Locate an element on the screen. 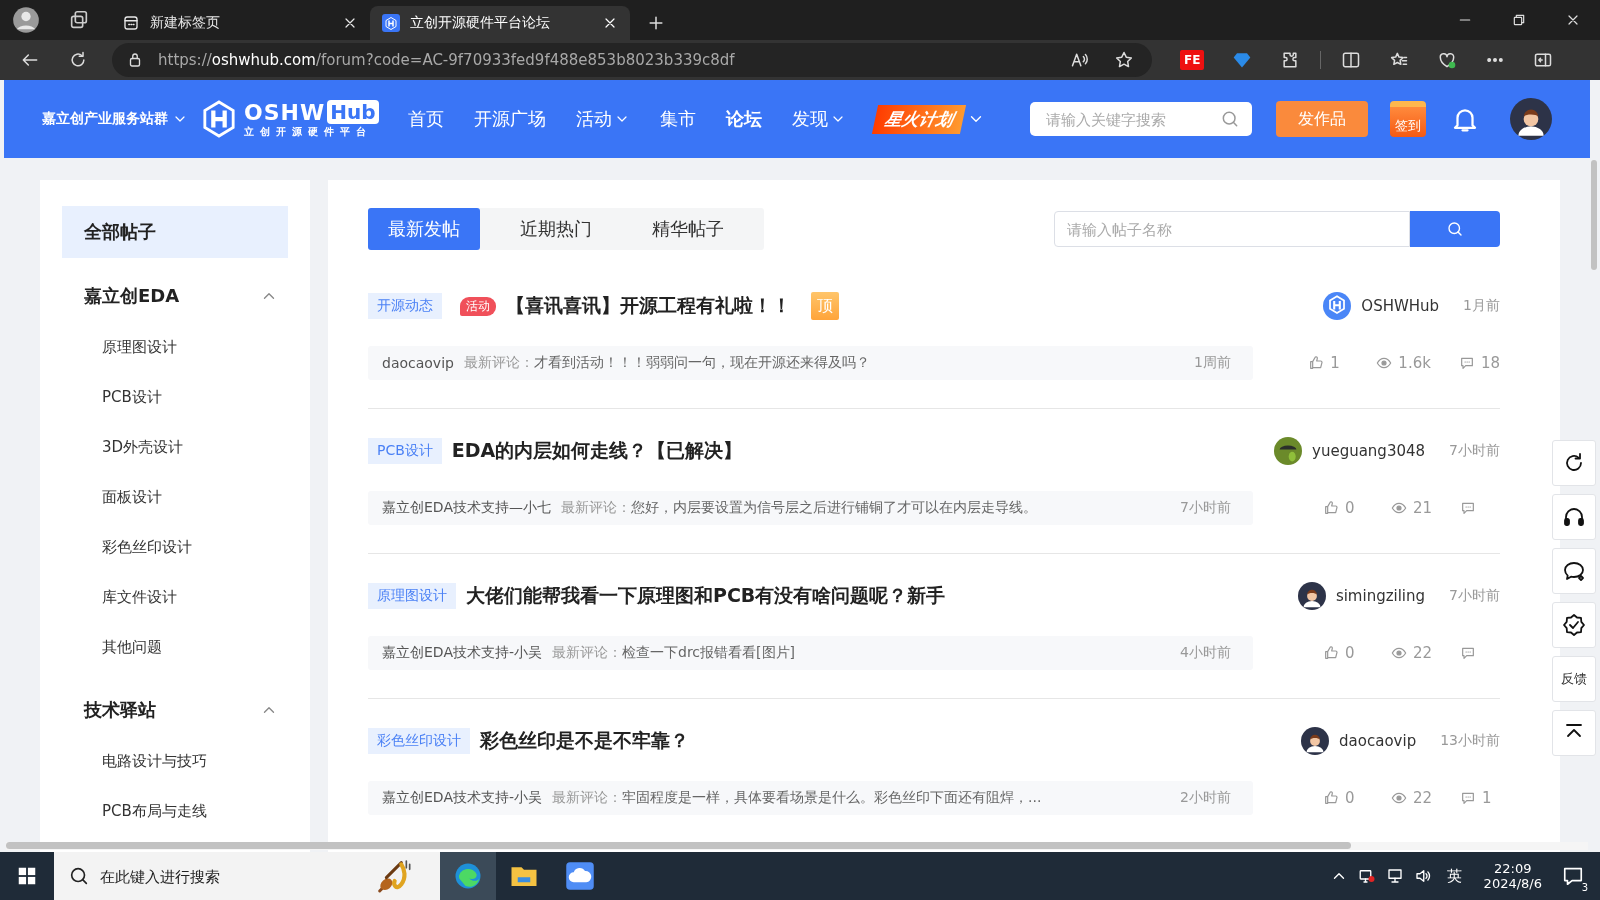 This screenshot has width=1600, height=900. author-name: OSHWHub is located at coordinates (1400, 306).